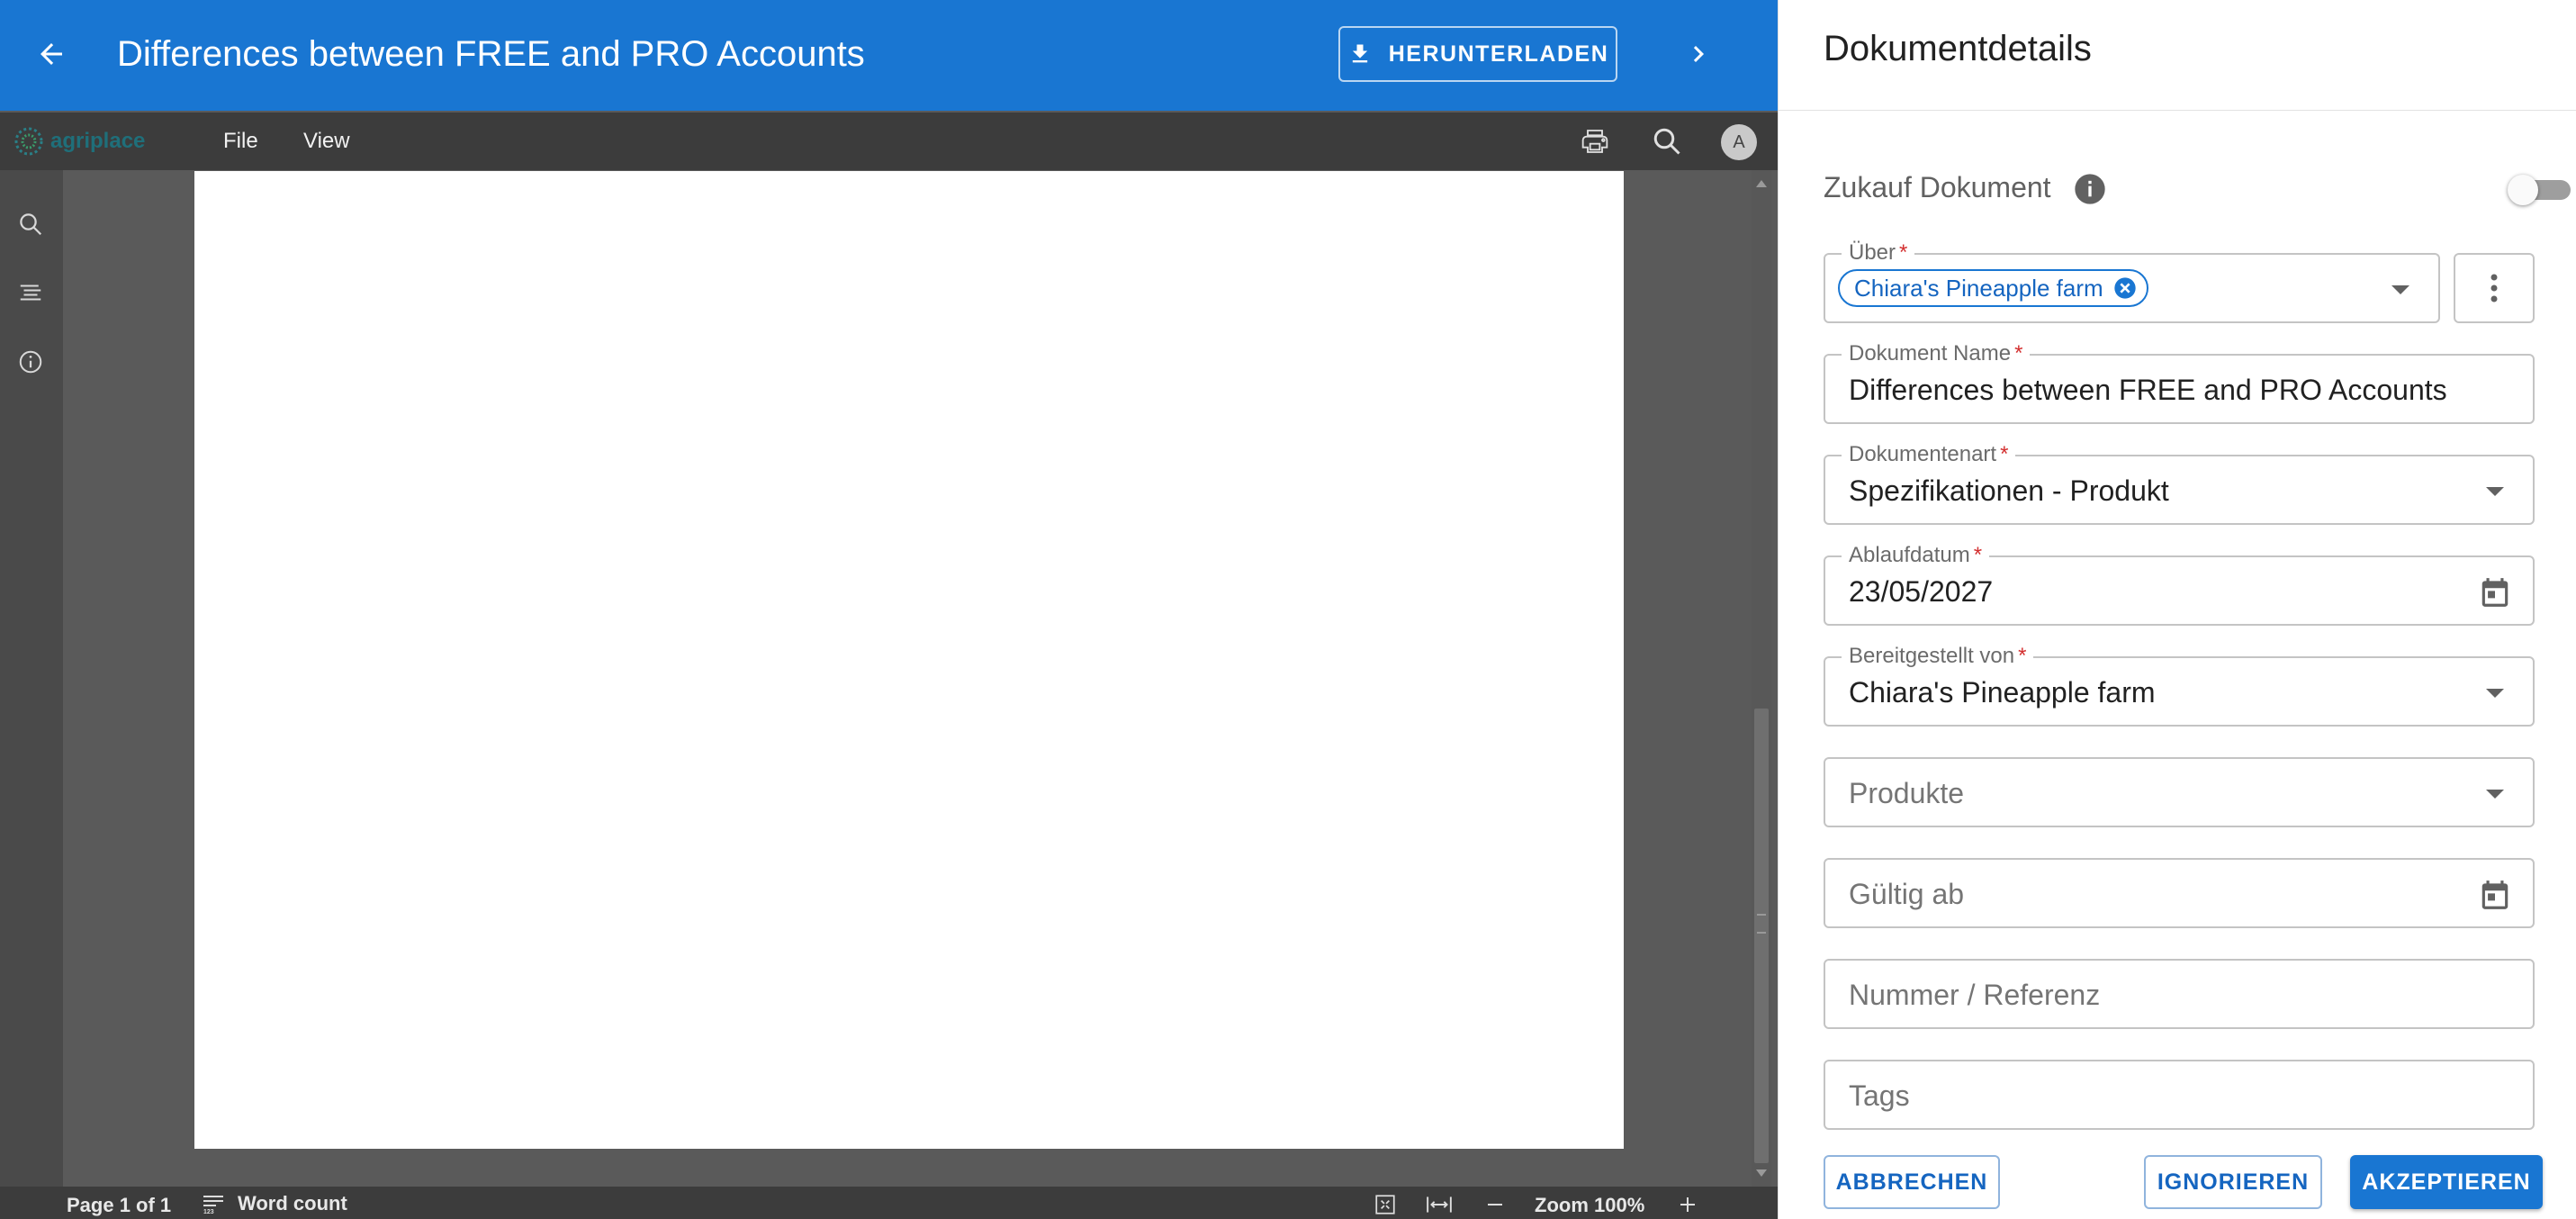 This screenshot has width=2576, height=1219. I want to click on viewer-toolbar: agriplace File View A, so click(889, 142).